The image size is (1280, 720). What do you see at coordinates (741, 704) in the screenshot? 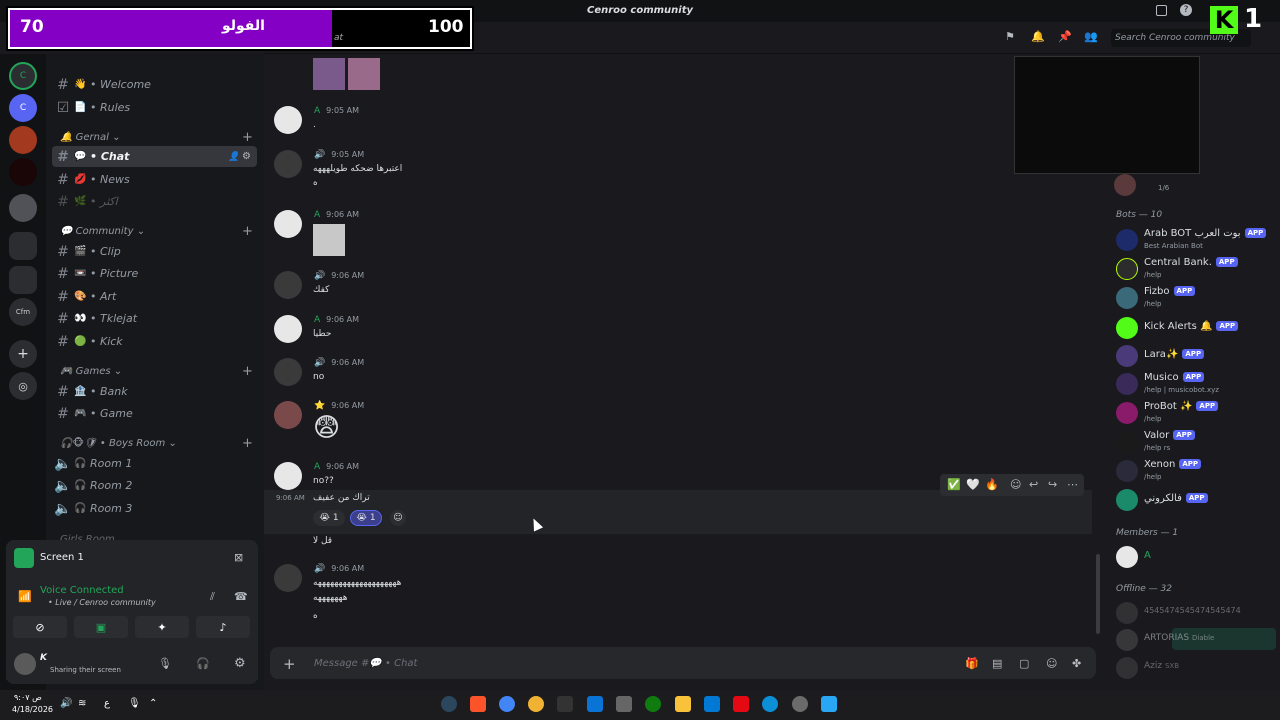
I see `netflix-icon` at bounding box center [741, 704].